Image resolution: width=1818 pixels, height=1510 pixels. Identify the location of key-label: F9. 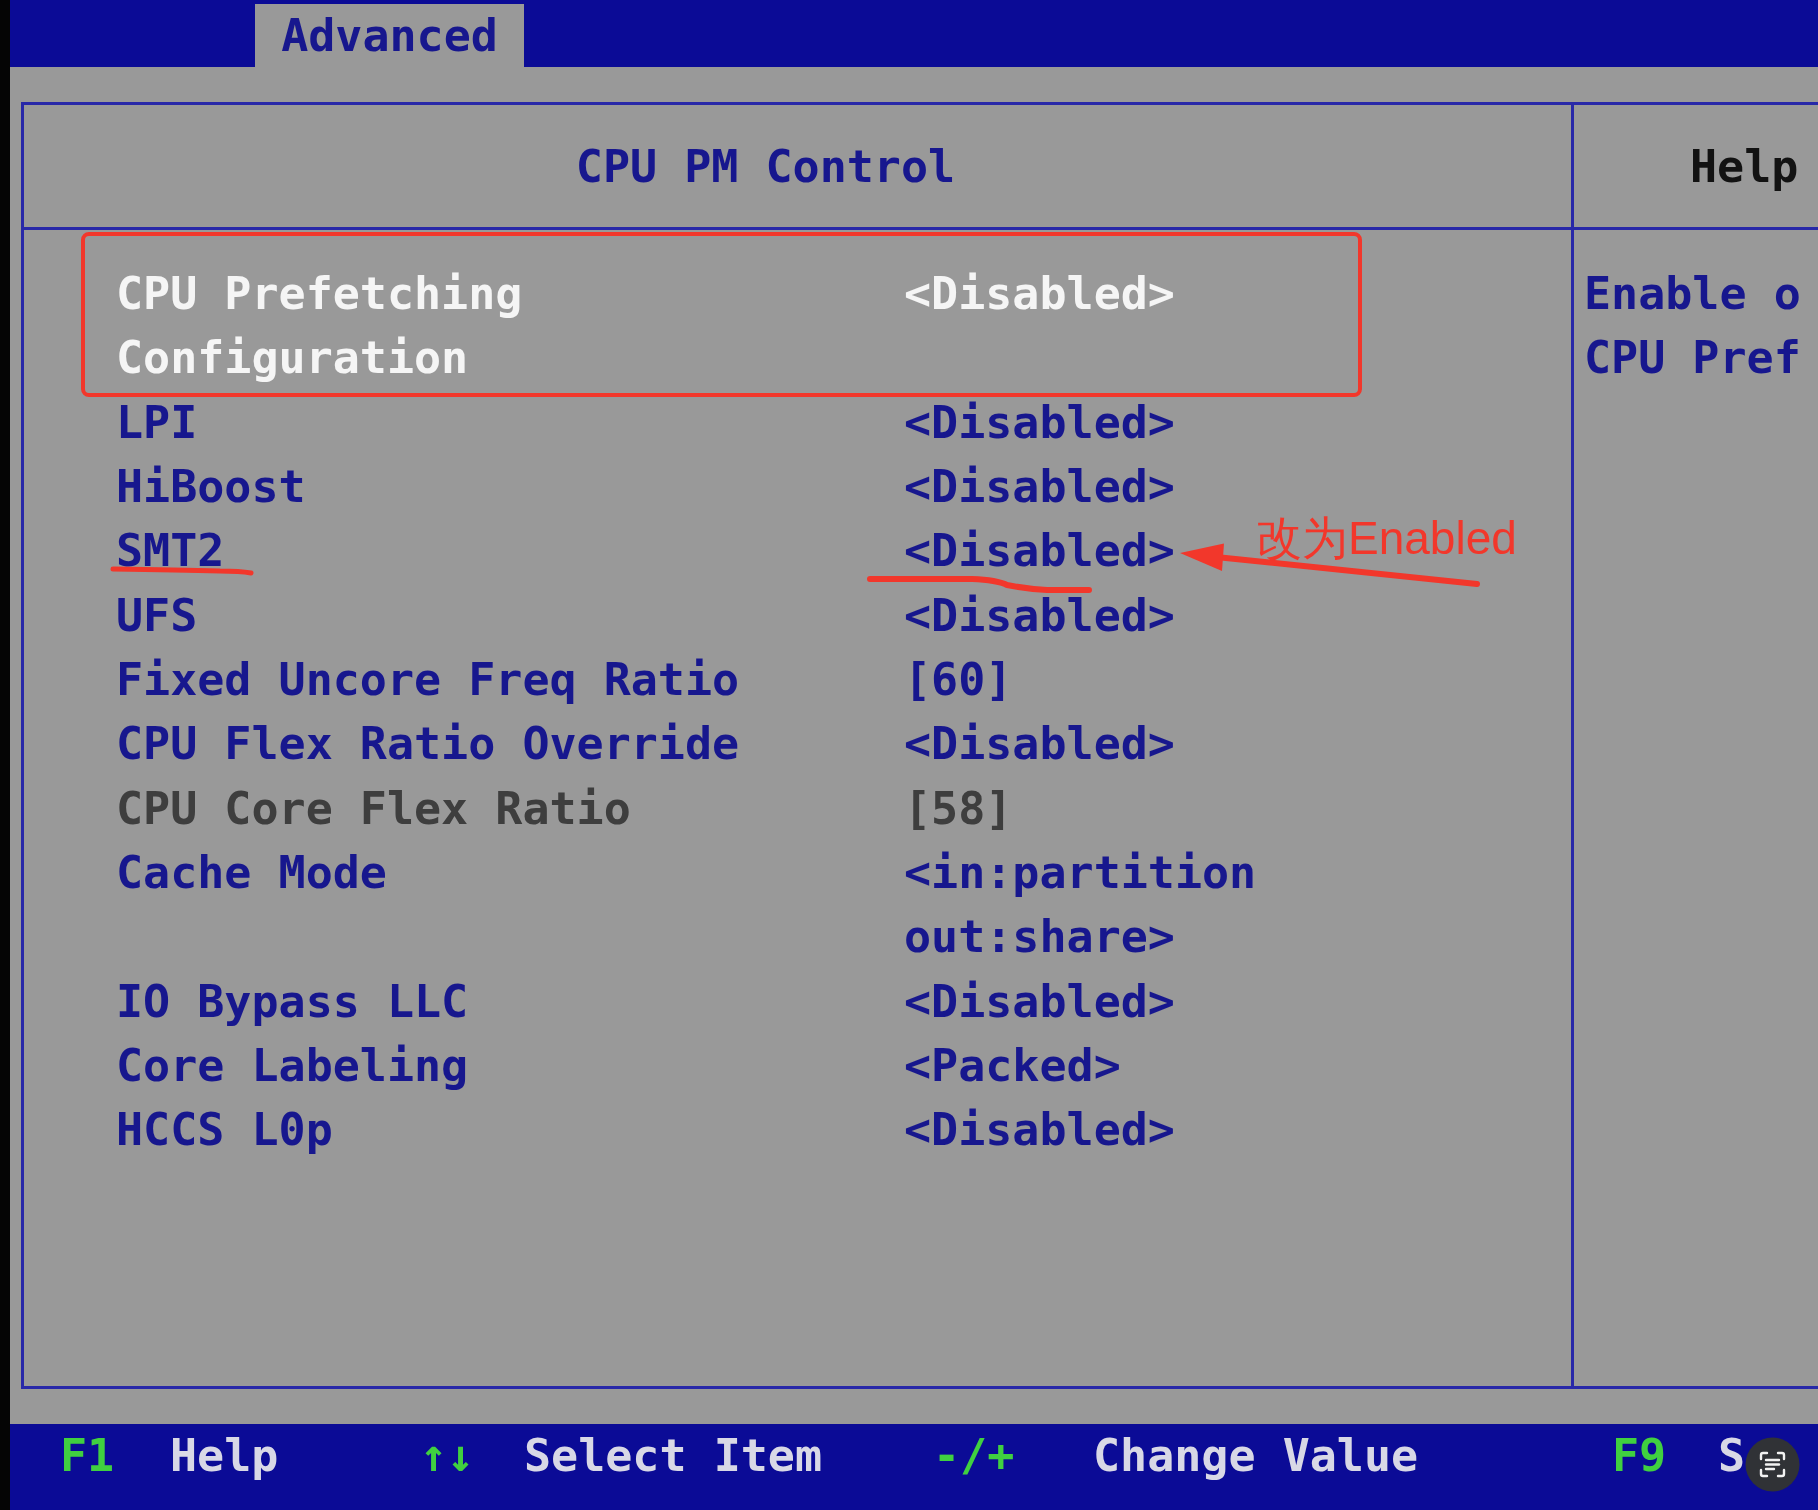
(1639, 1456).